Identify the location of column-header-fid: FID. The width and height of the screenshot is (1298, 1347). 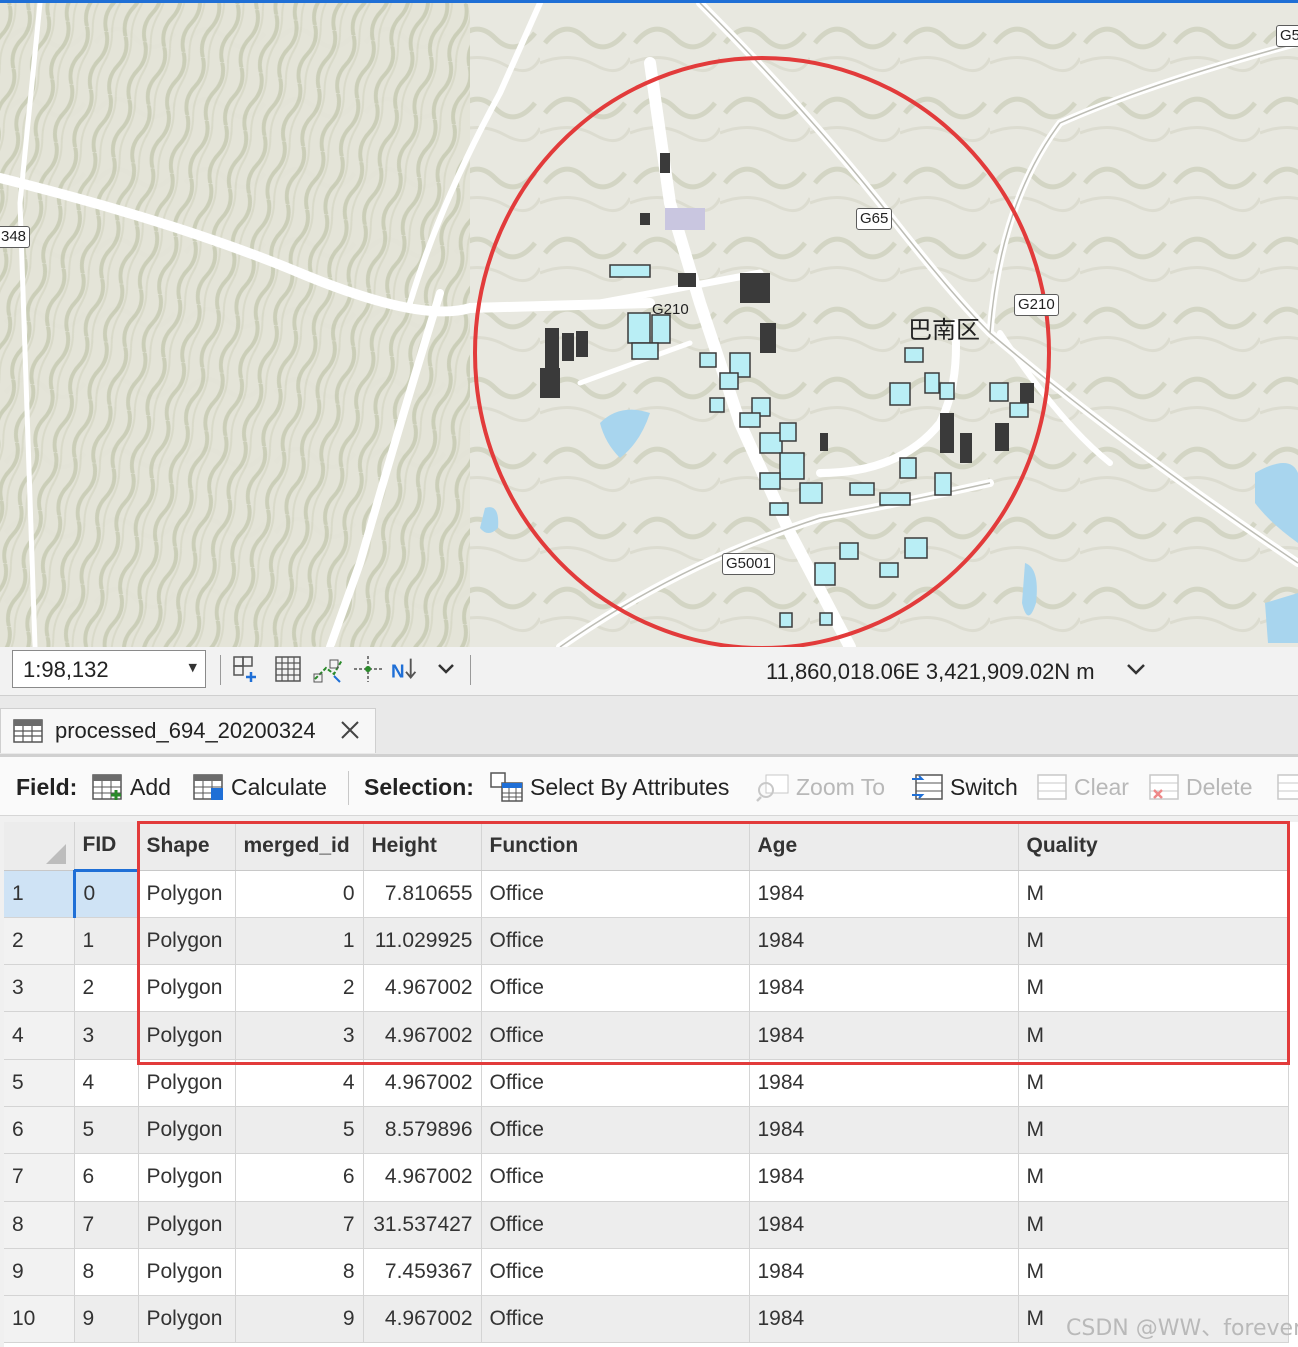
(106, 847).